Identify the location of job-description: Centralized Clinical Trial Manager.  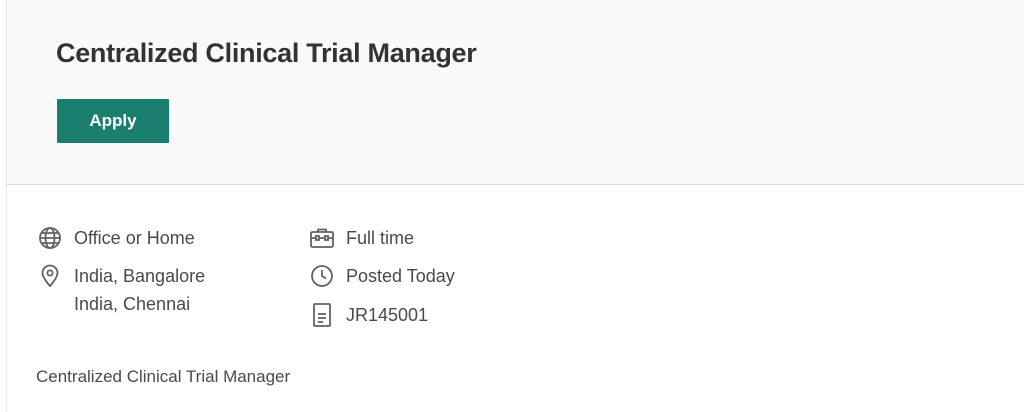
(163, 376).